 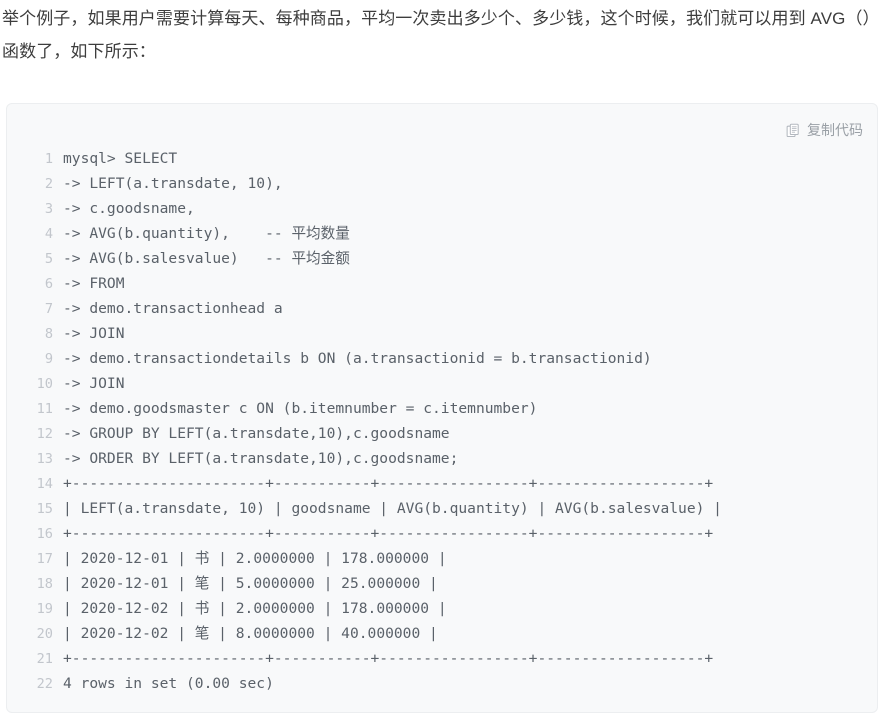 I want to click on line-number: 12, so click(x=44, y=434).